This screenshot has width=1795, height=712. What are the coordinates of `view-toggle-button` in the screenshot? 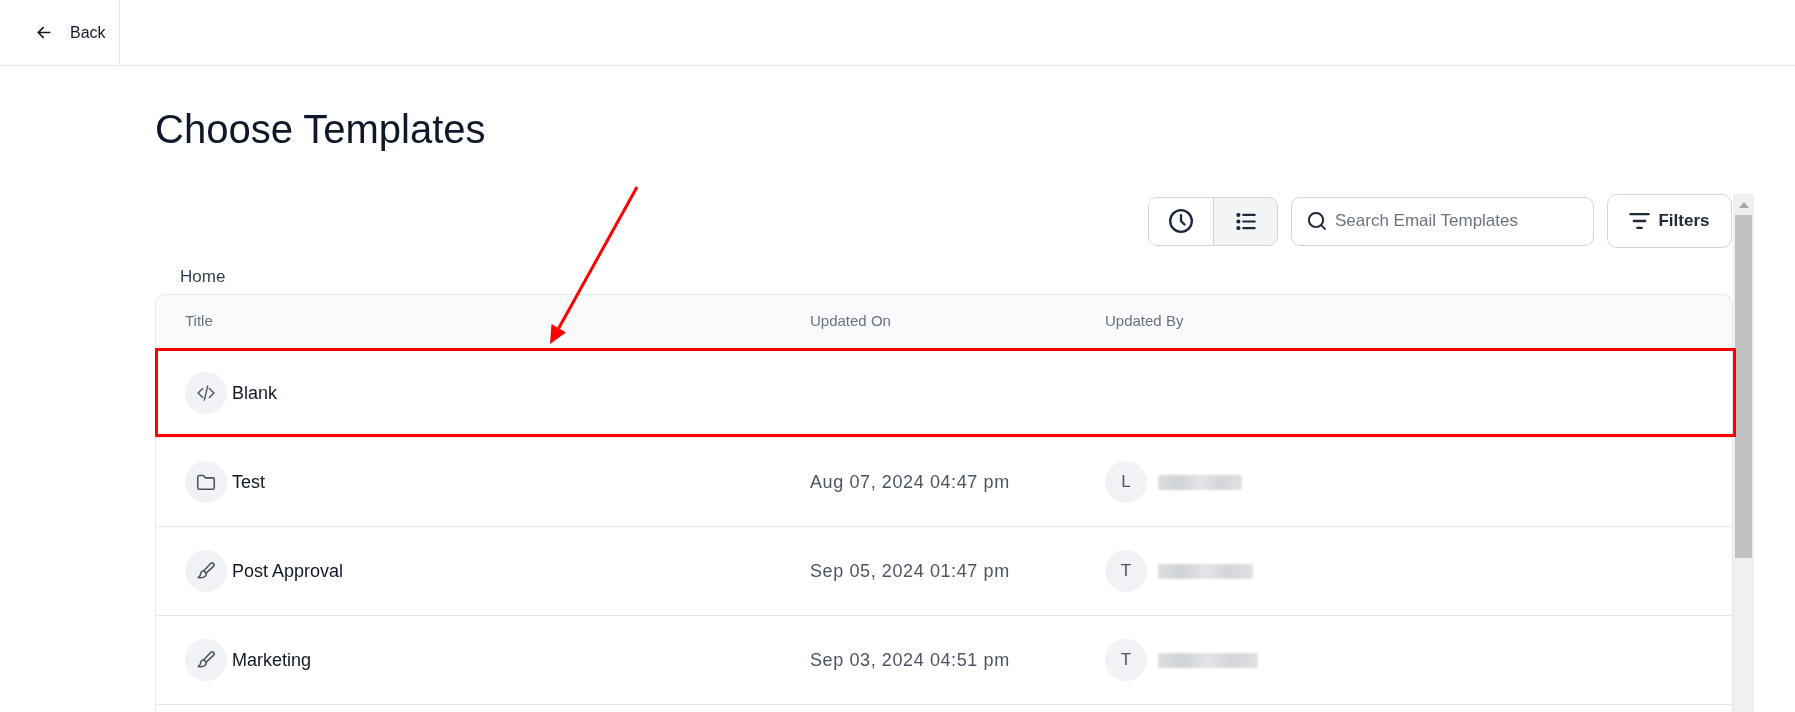 It's located at (1245, 221).